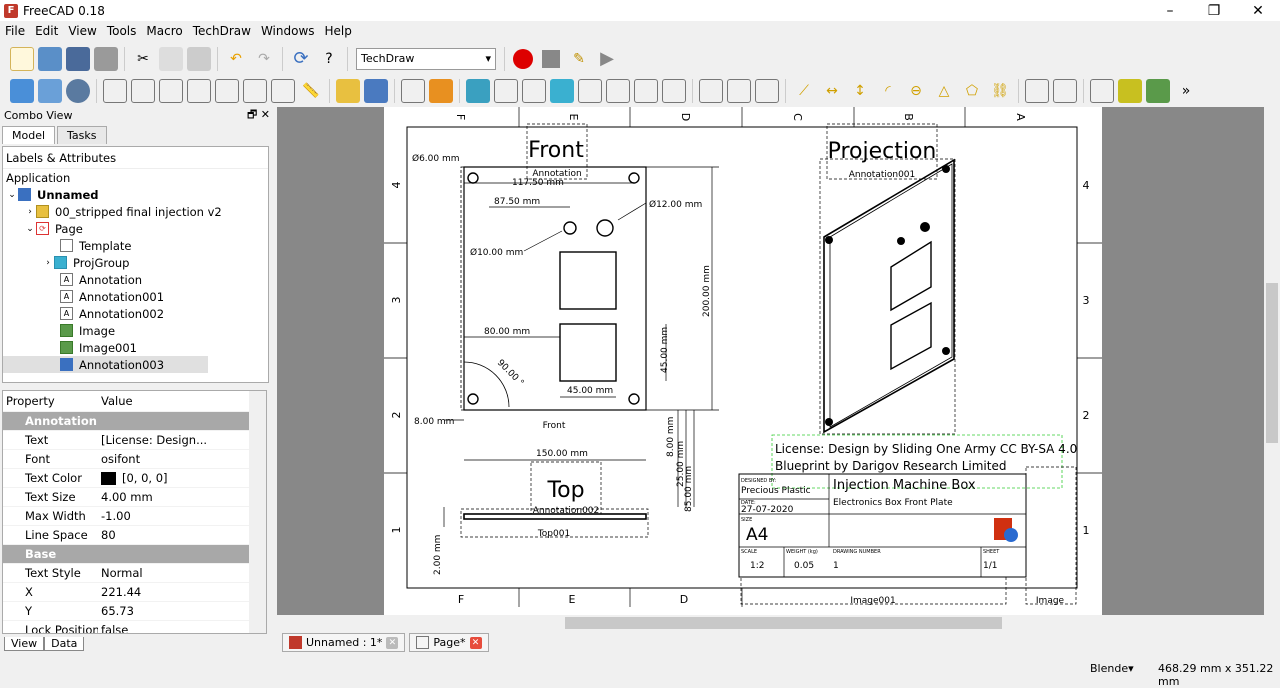  Describe the element at coordinates (338, 31) in the screenshot. I see `menu-help: Help` at that location.